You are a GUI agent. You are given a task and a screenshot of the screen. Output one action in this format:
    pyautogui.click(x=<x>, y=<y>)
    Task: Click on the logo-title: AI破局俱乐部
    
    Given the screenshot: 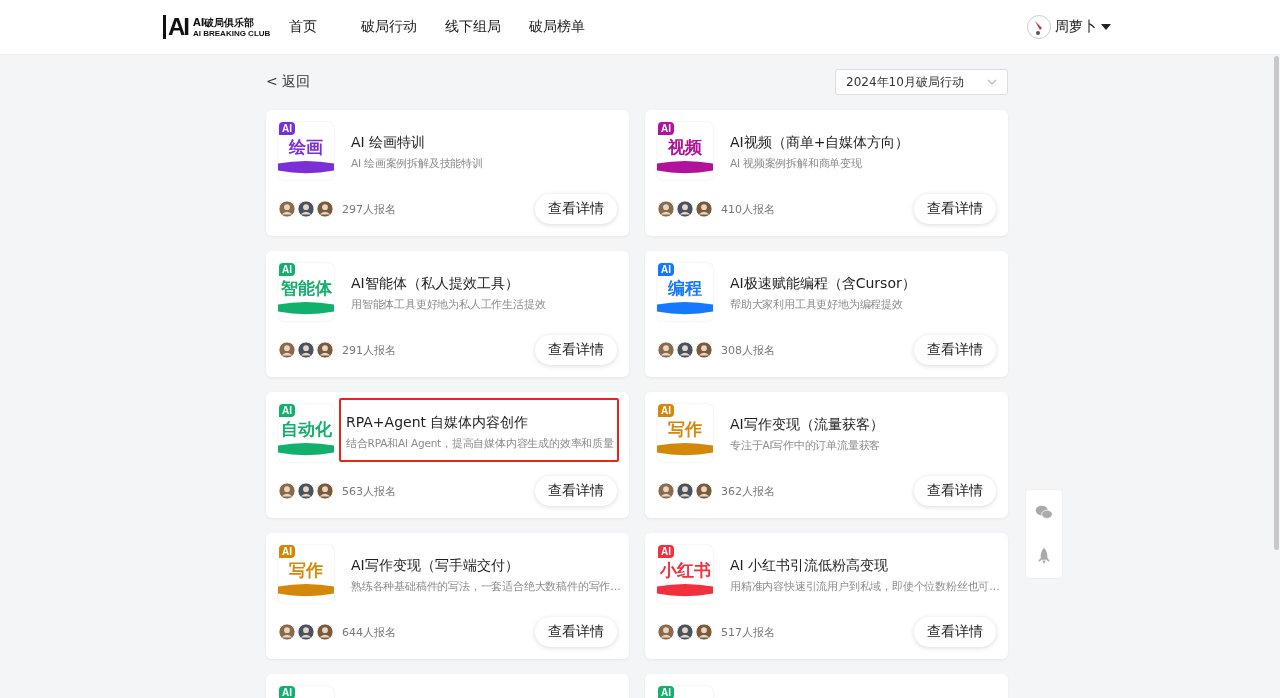 What is the action you would take?
    pyautogui.click(x=224, y=22)
    